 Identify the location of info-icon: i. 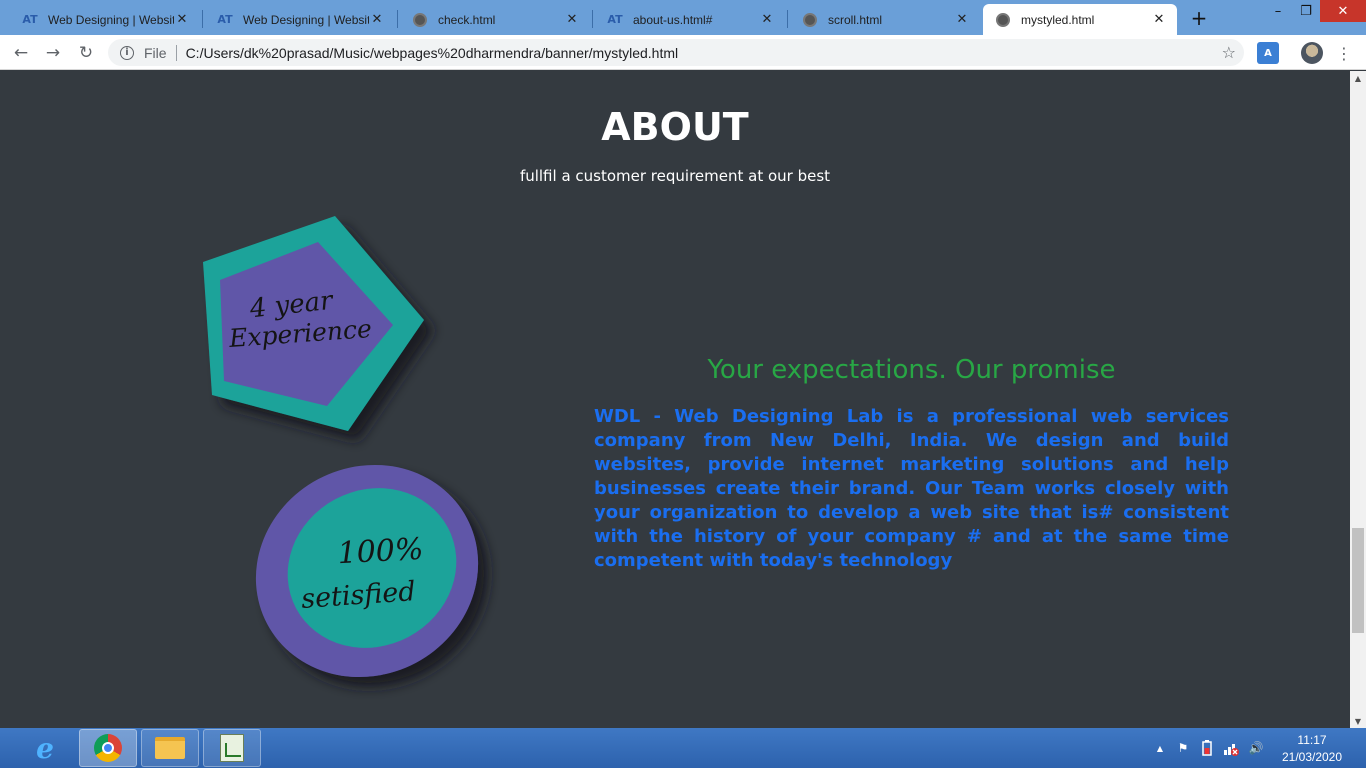
(127, 52).